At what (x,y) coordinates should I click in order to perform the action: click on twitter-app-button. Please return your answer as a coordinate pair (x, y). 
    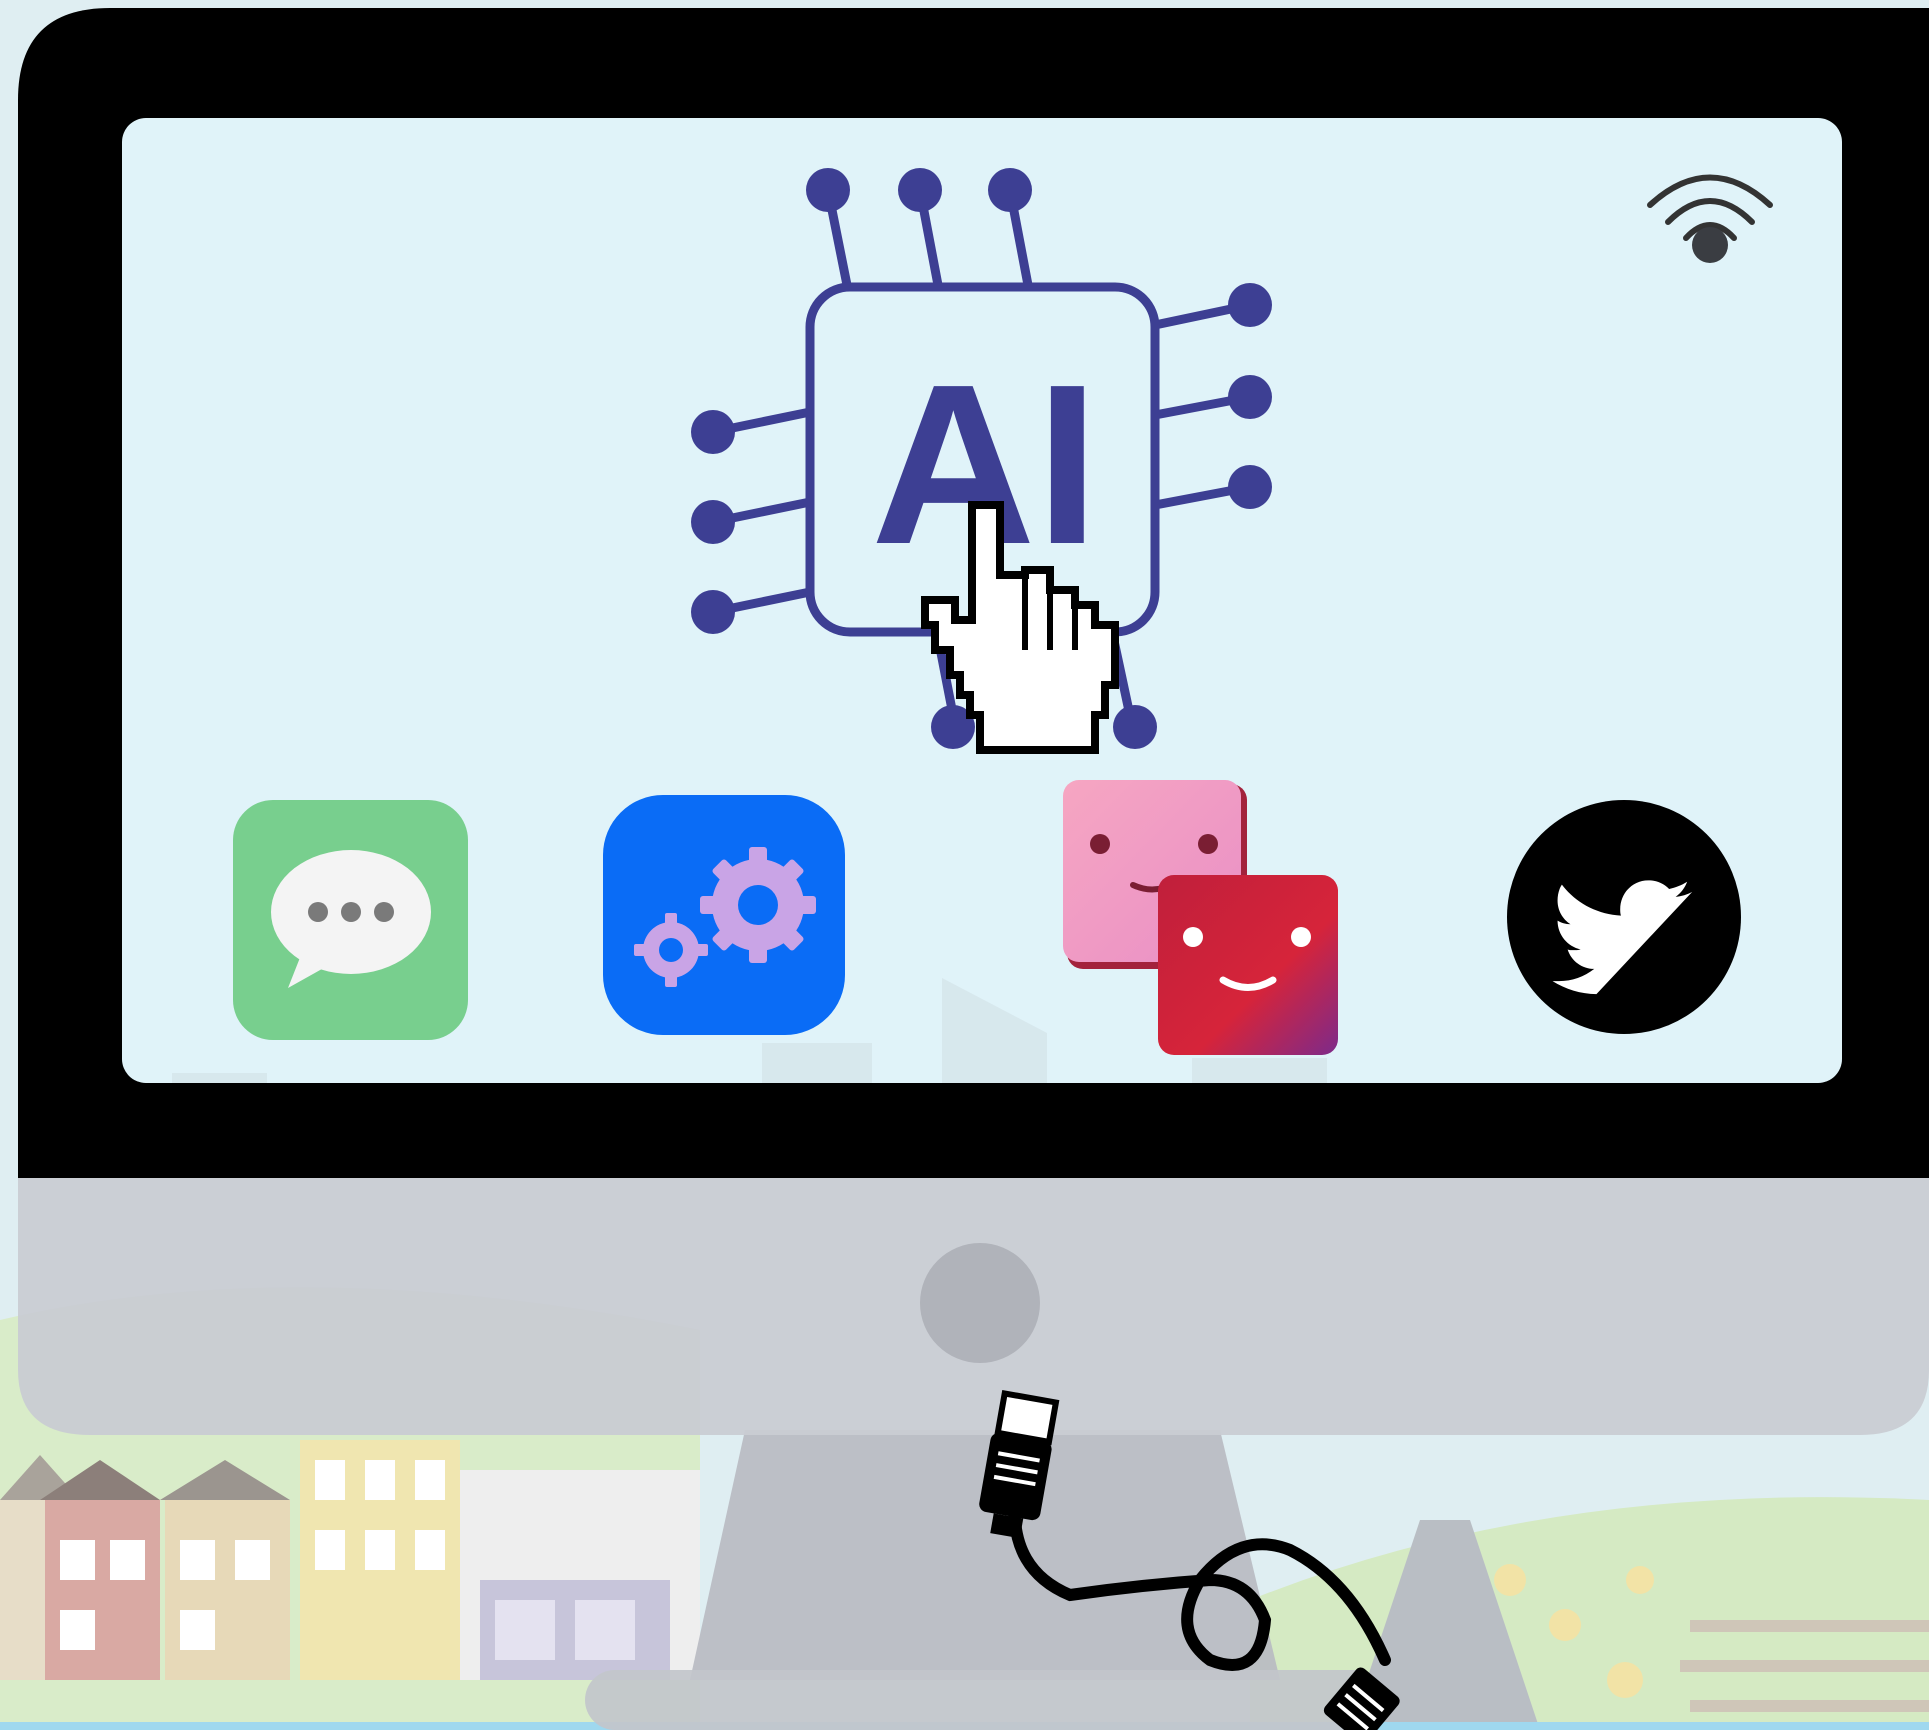
    Looking at the image, I should click on (1624, 917).